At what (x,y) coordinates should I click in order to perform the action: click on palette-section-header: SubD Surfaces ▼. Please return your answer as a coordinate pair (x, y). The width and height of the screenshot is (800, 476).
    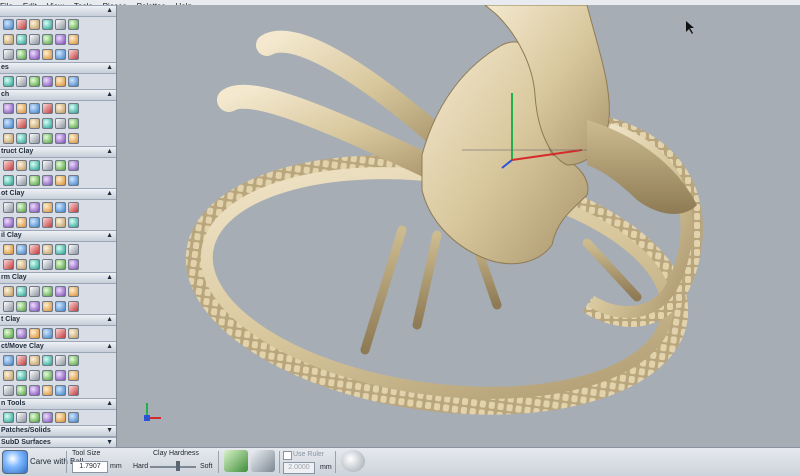
    Looking at the image, I should click on (58, 442).